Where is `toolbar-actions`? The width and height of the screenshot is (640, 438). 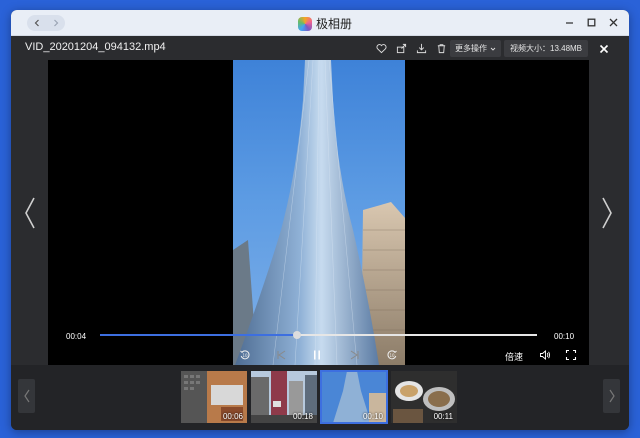
toolbar-actions is located at coordinates (411, 48).